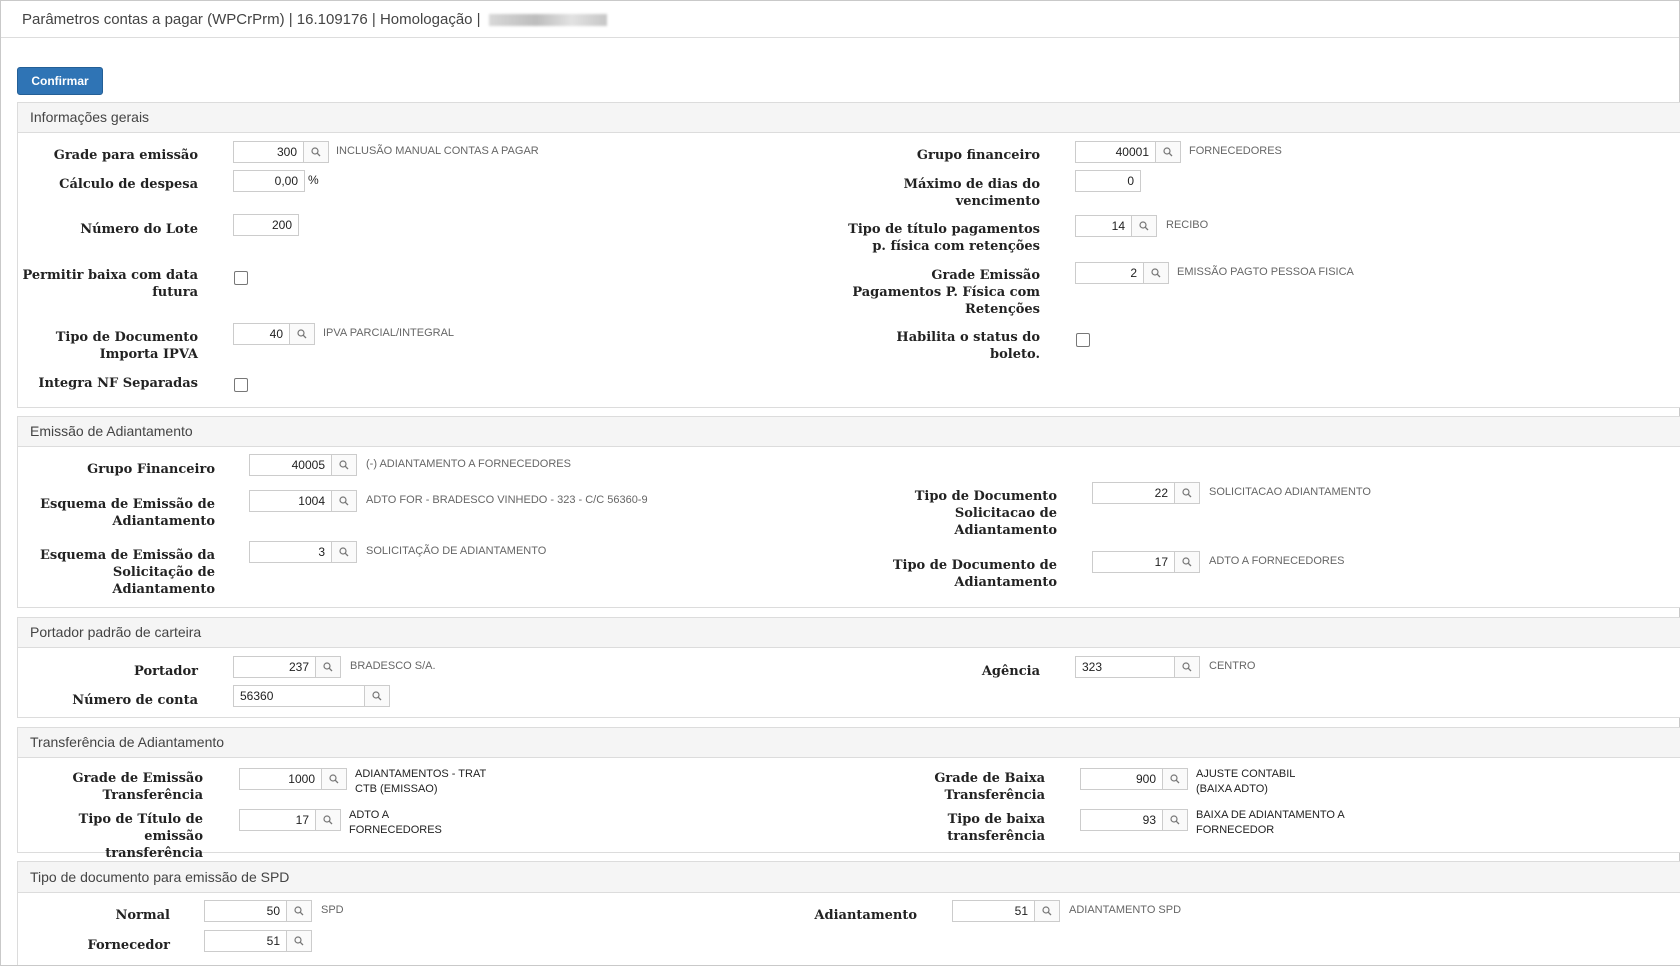 This screenshot has width=1680, height=966. Describe the element at coordinates (268, 152) in the screenshot. I see `grade-emissao-input: 300` at that location.